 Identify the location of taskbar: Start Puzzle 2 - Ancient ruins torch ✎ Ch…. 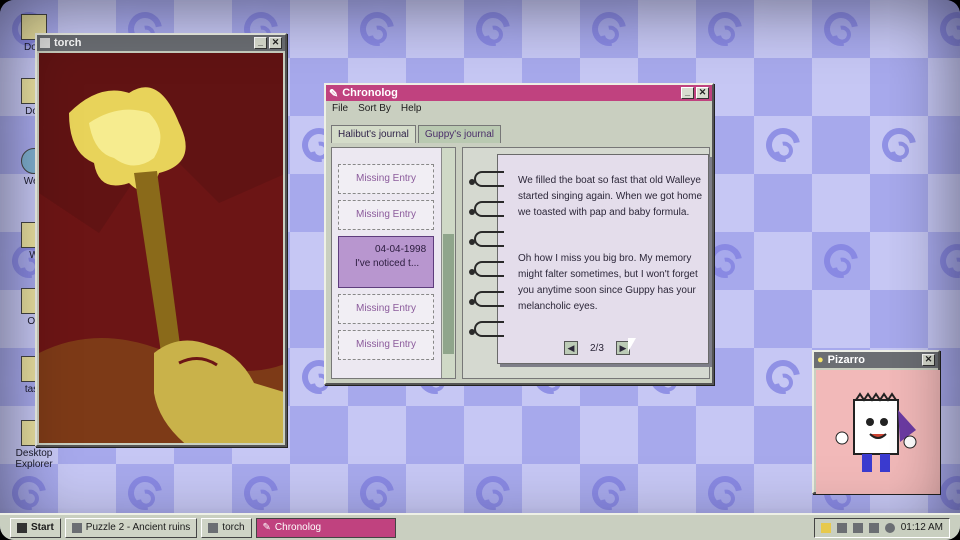
(480, 526).